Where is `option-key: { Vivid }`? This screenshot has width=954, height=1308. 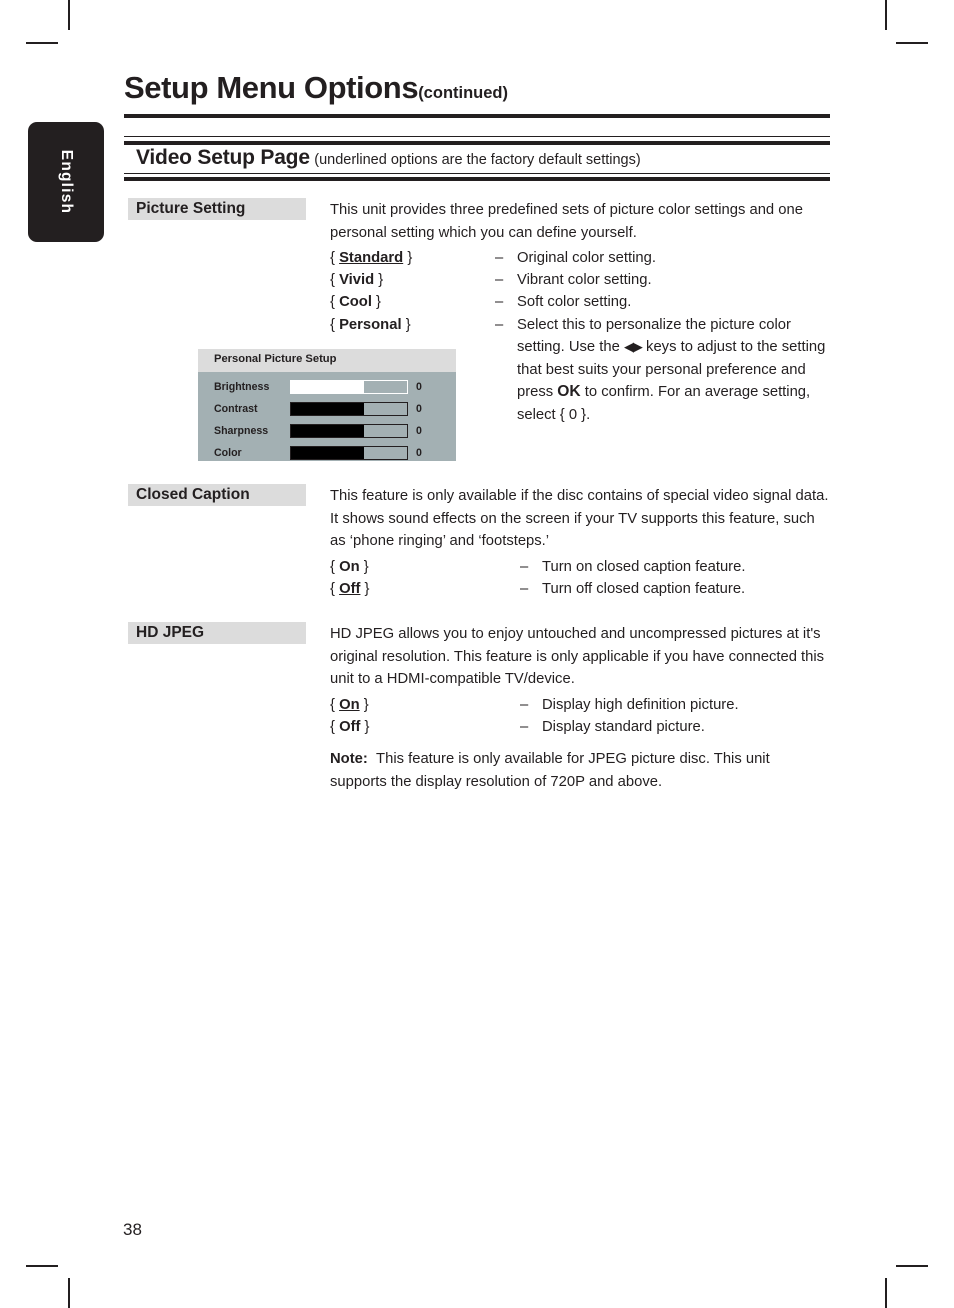
option-key: { Vivid } is located at coordinates (357, 280).